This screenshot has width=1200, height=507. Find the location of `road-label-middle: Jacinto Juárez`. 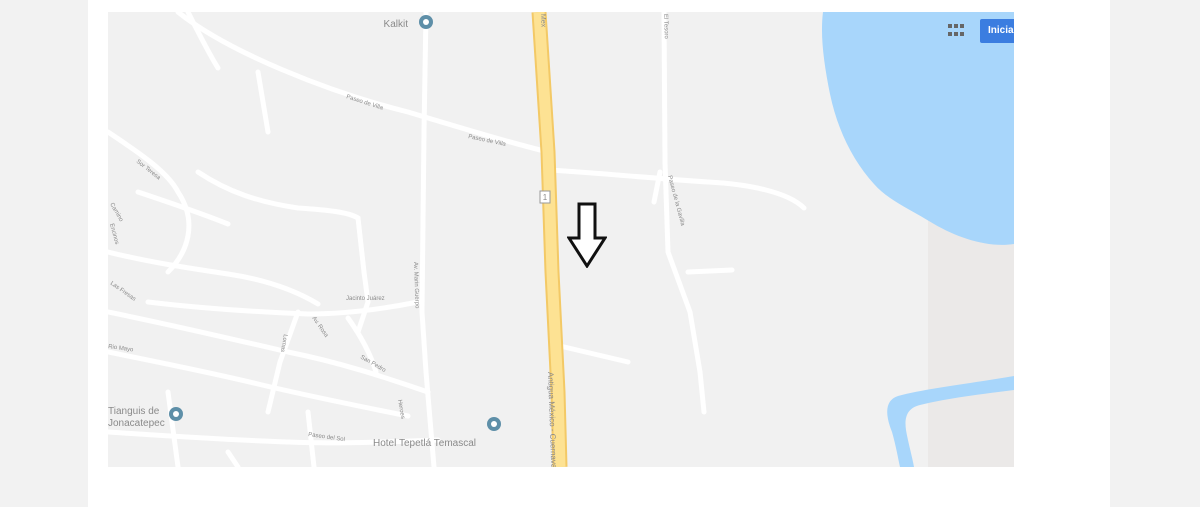

road-label-middle: Jacinto Juárez is located at coordinates (365, 299).